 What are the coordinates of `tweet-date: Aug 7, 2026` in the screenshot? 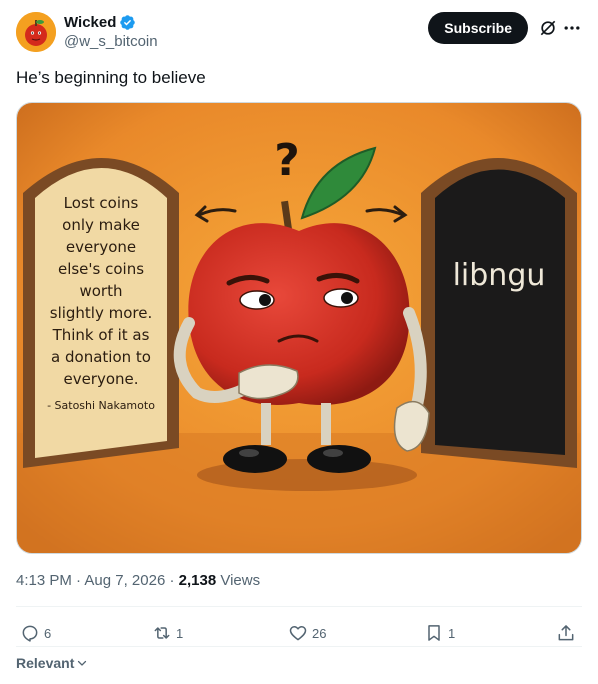 It's located at (124, 580).